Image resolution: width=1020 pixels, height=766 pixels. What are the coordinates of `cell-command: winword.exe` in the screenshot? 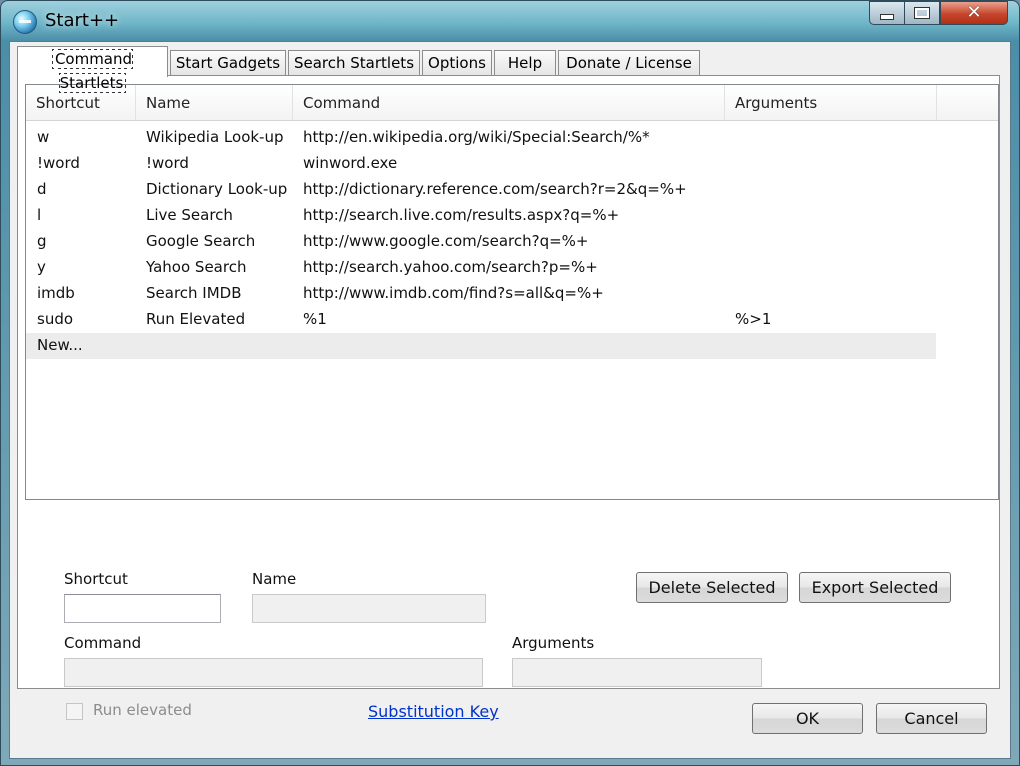 It's located at (350, 163).